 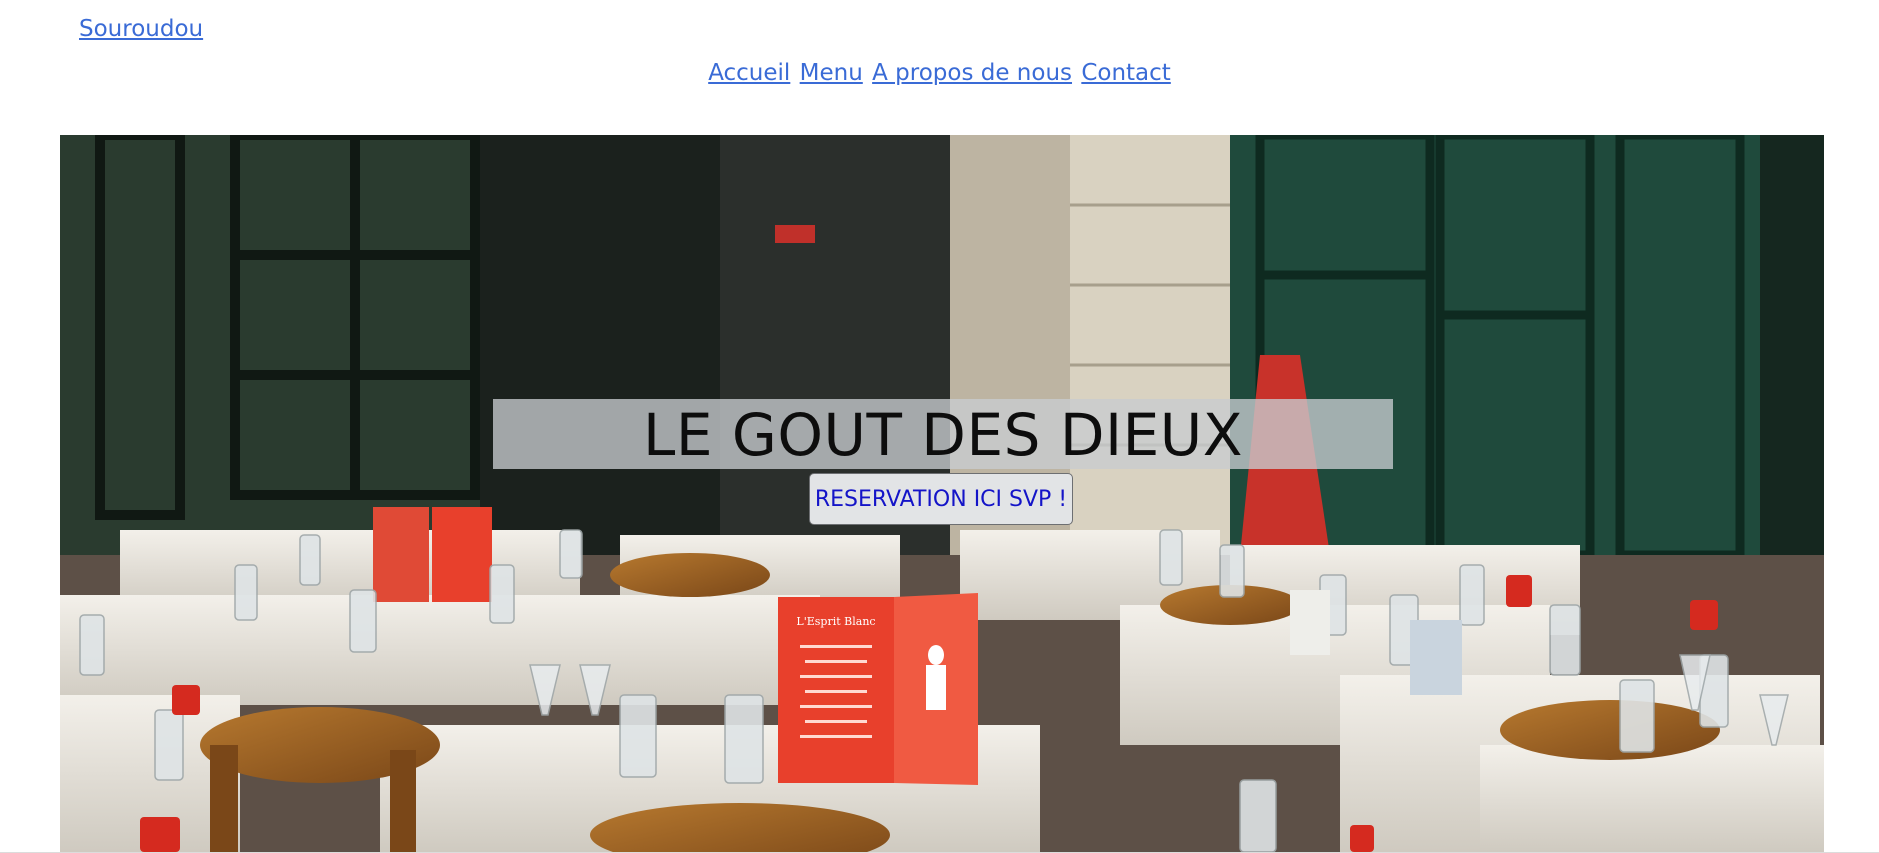 What do you see at coordinates (749, 73) in the screenshot?
I see `nav-item-accueil: Accueil` at bounding box center [749, 73].